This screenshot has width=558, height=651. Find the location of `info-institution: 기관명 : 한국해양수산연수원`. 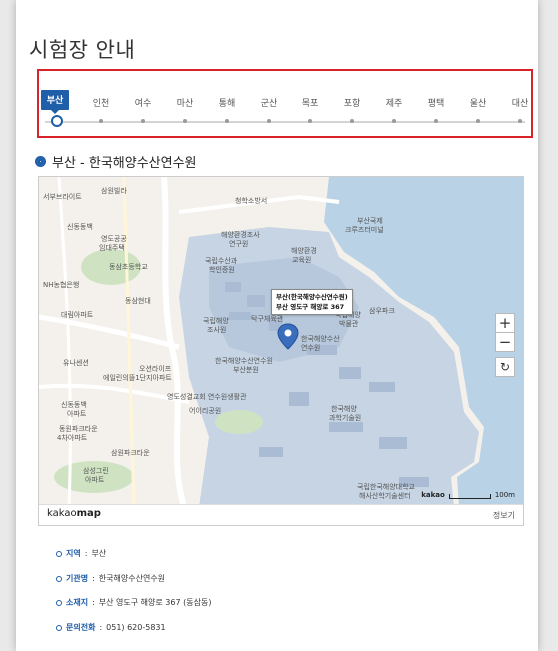

info-institution: 기관명 : 한국해양수산연수원 is located at coordinates (110, 578).